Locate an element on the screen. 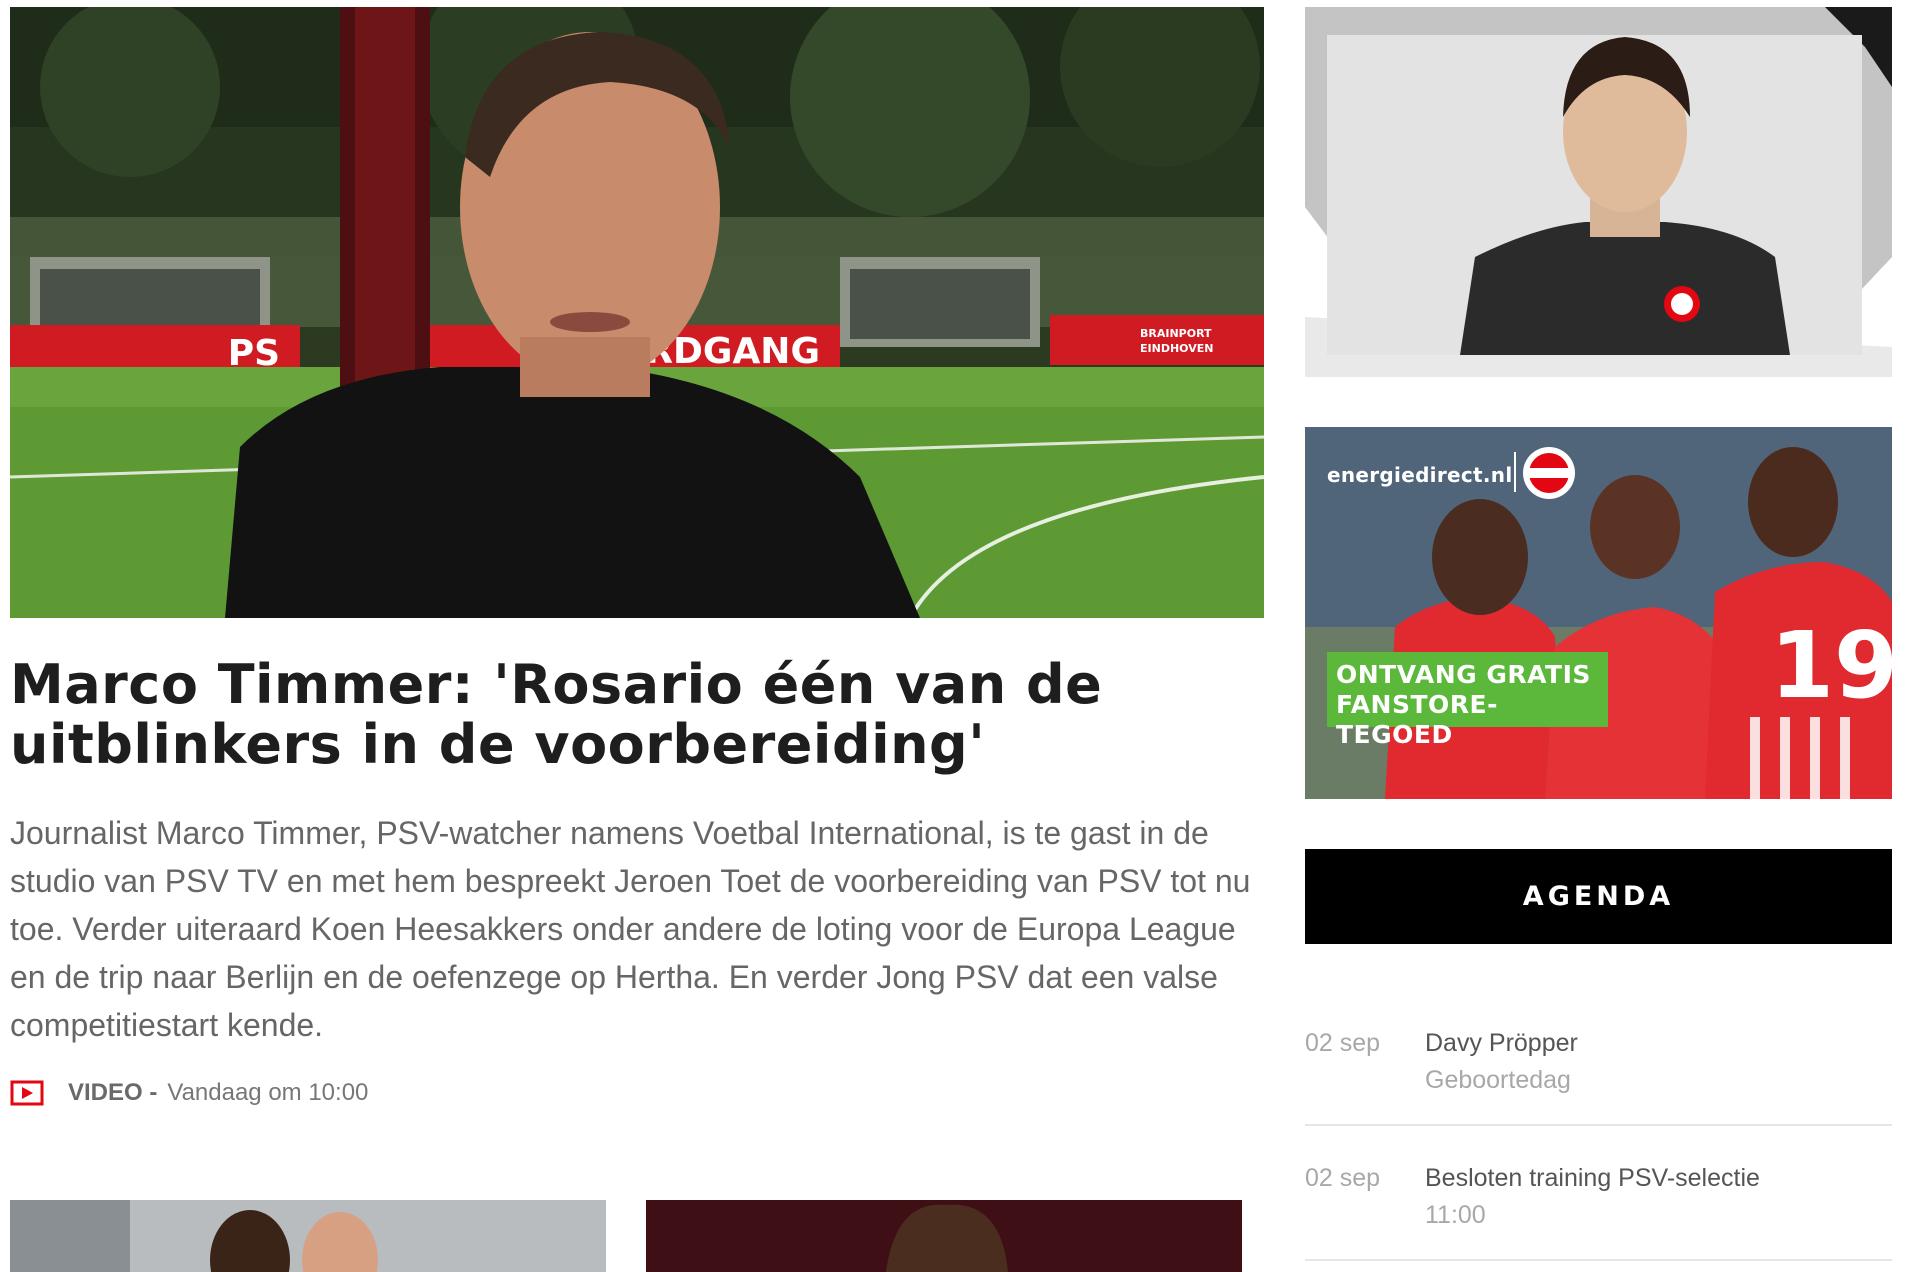 The width and height of the screenshot is (1914, 1272). sign-right-text-1: BRAINPORT is located at coordinates (1176, 333).